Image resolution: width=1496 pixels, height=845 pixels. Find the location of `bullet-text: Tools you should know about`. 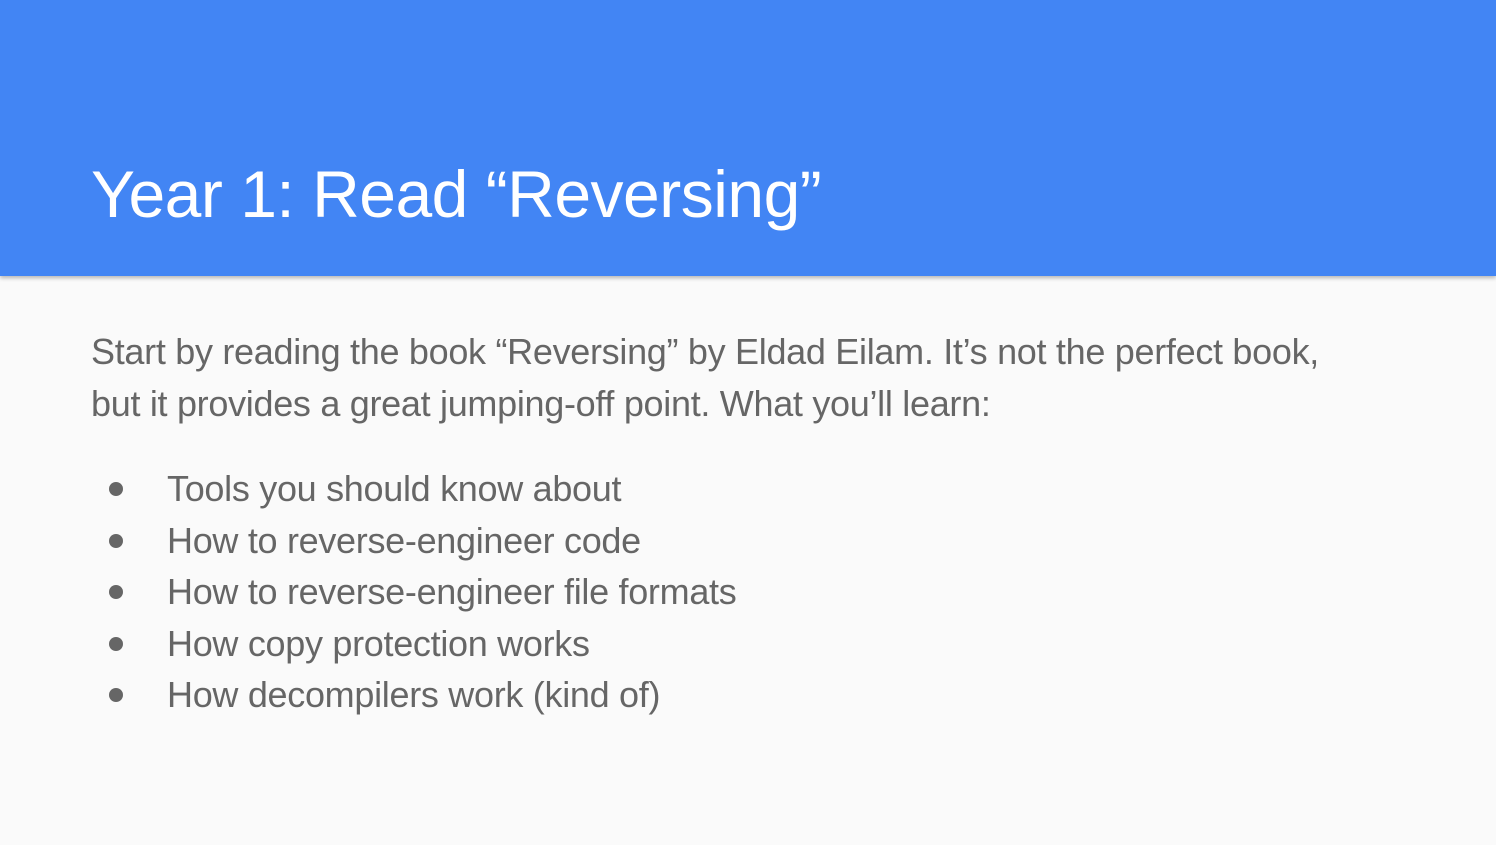

bullet-text: Tools you should know about is located at coordinates (394, 488).